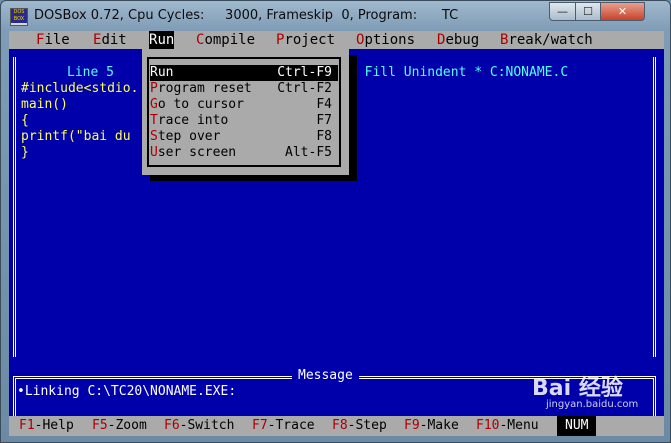 The image size is (671, 443). I want to click on fkey-menu-label: -Menu, so click(519, 425).